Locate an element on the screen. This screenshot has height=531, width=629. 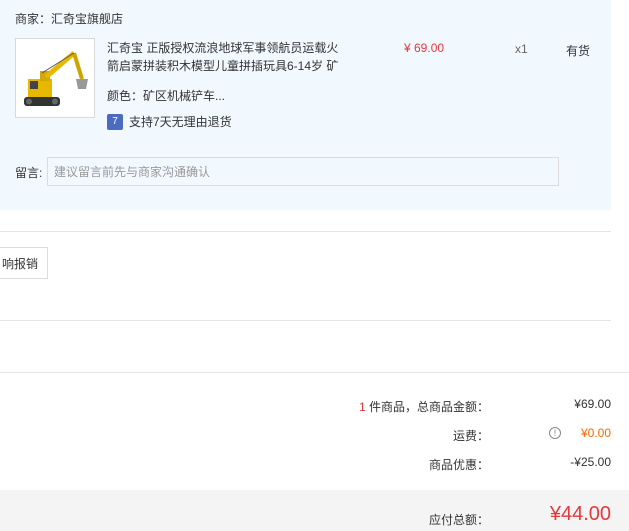
product-quantity: x1 is located at coordinates (521, 49).